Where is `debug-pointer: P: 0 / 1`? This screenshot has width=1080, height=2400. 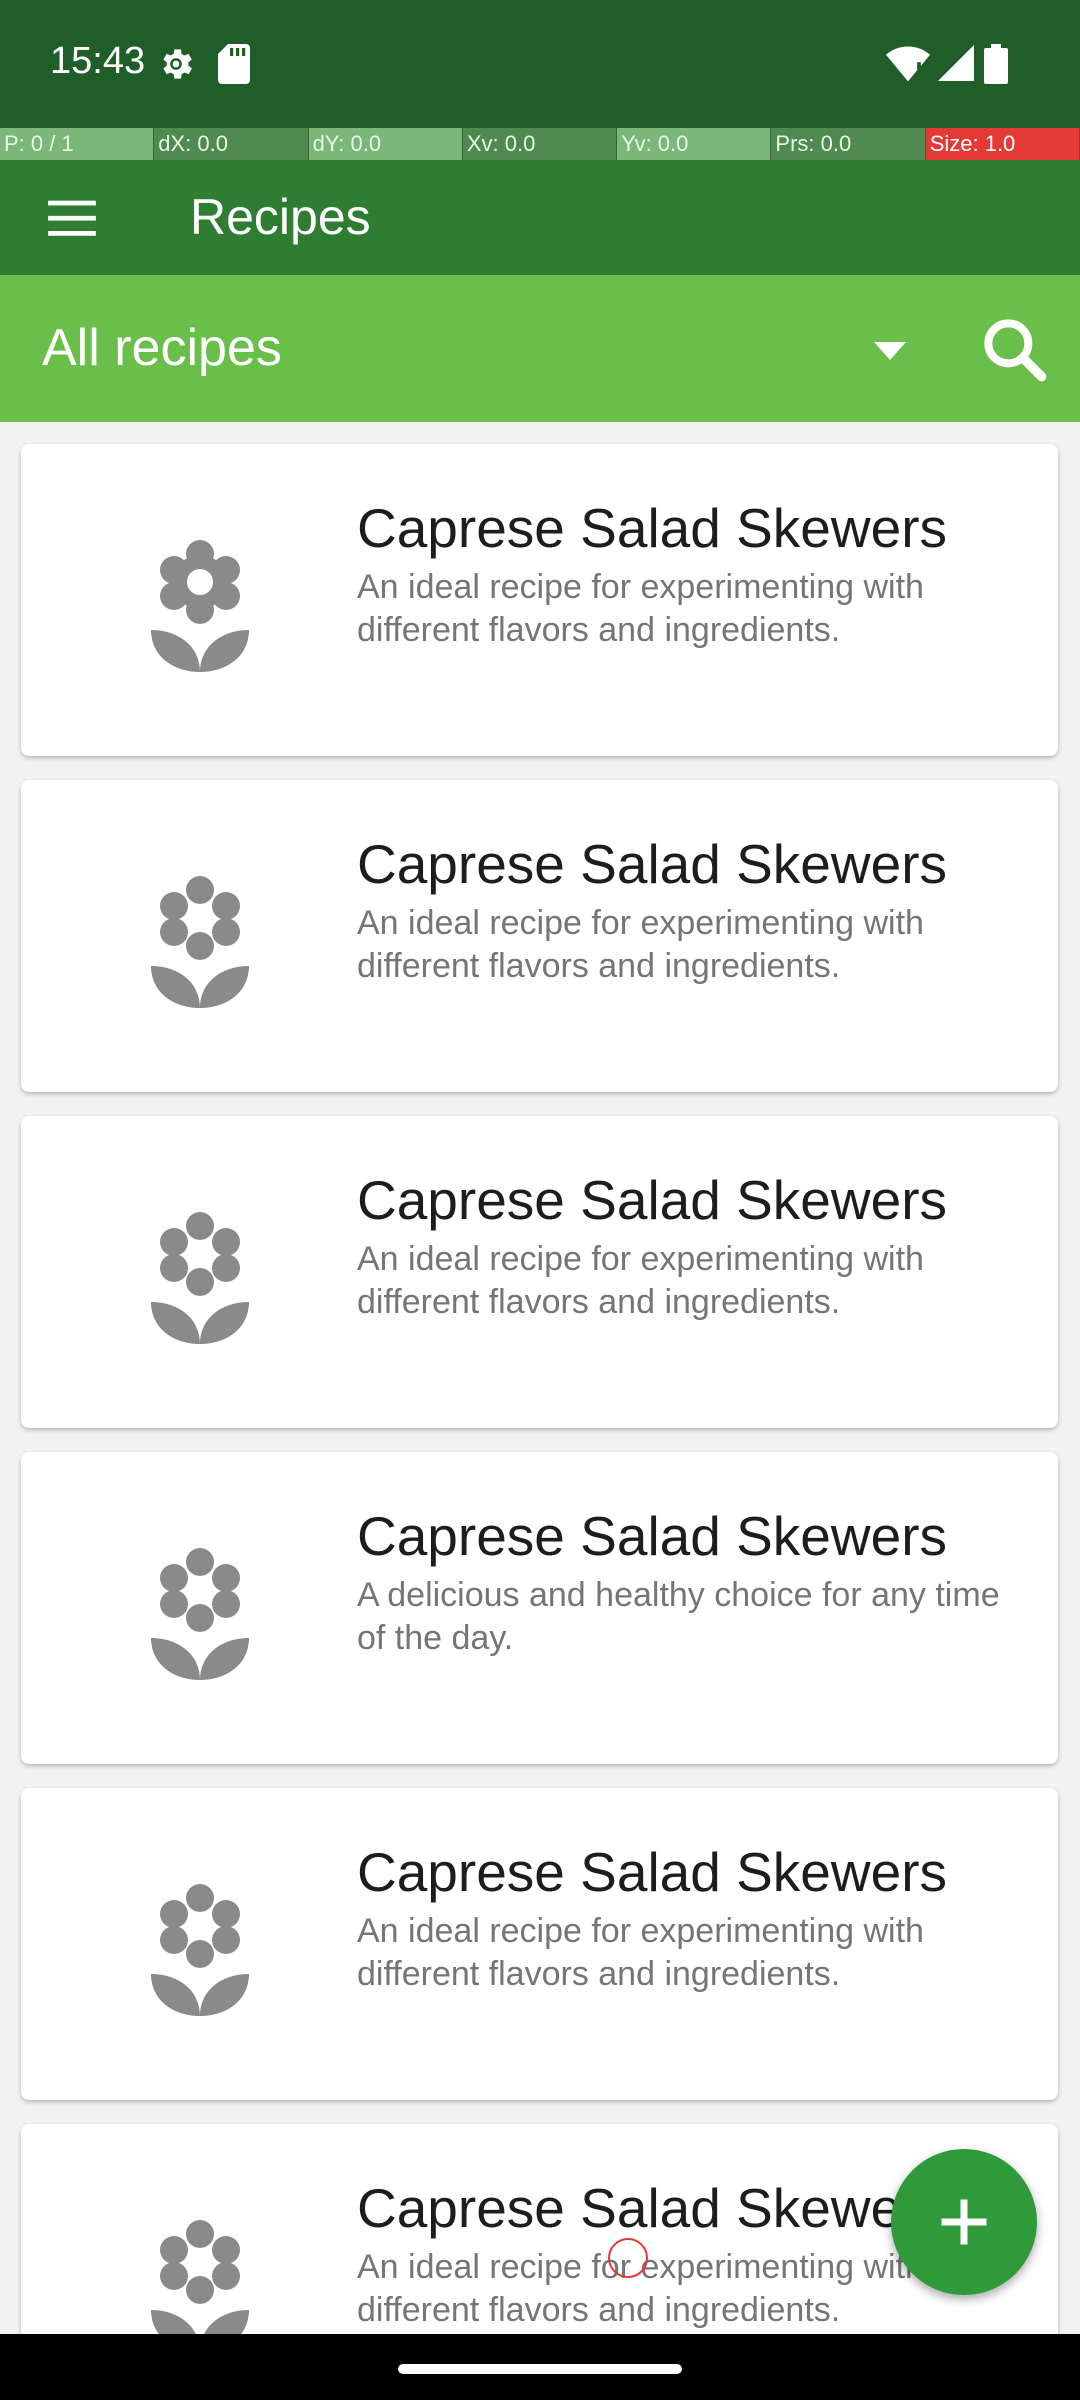
debug-pointer: P: 0 / 1 is located at coordinates (77, 144).